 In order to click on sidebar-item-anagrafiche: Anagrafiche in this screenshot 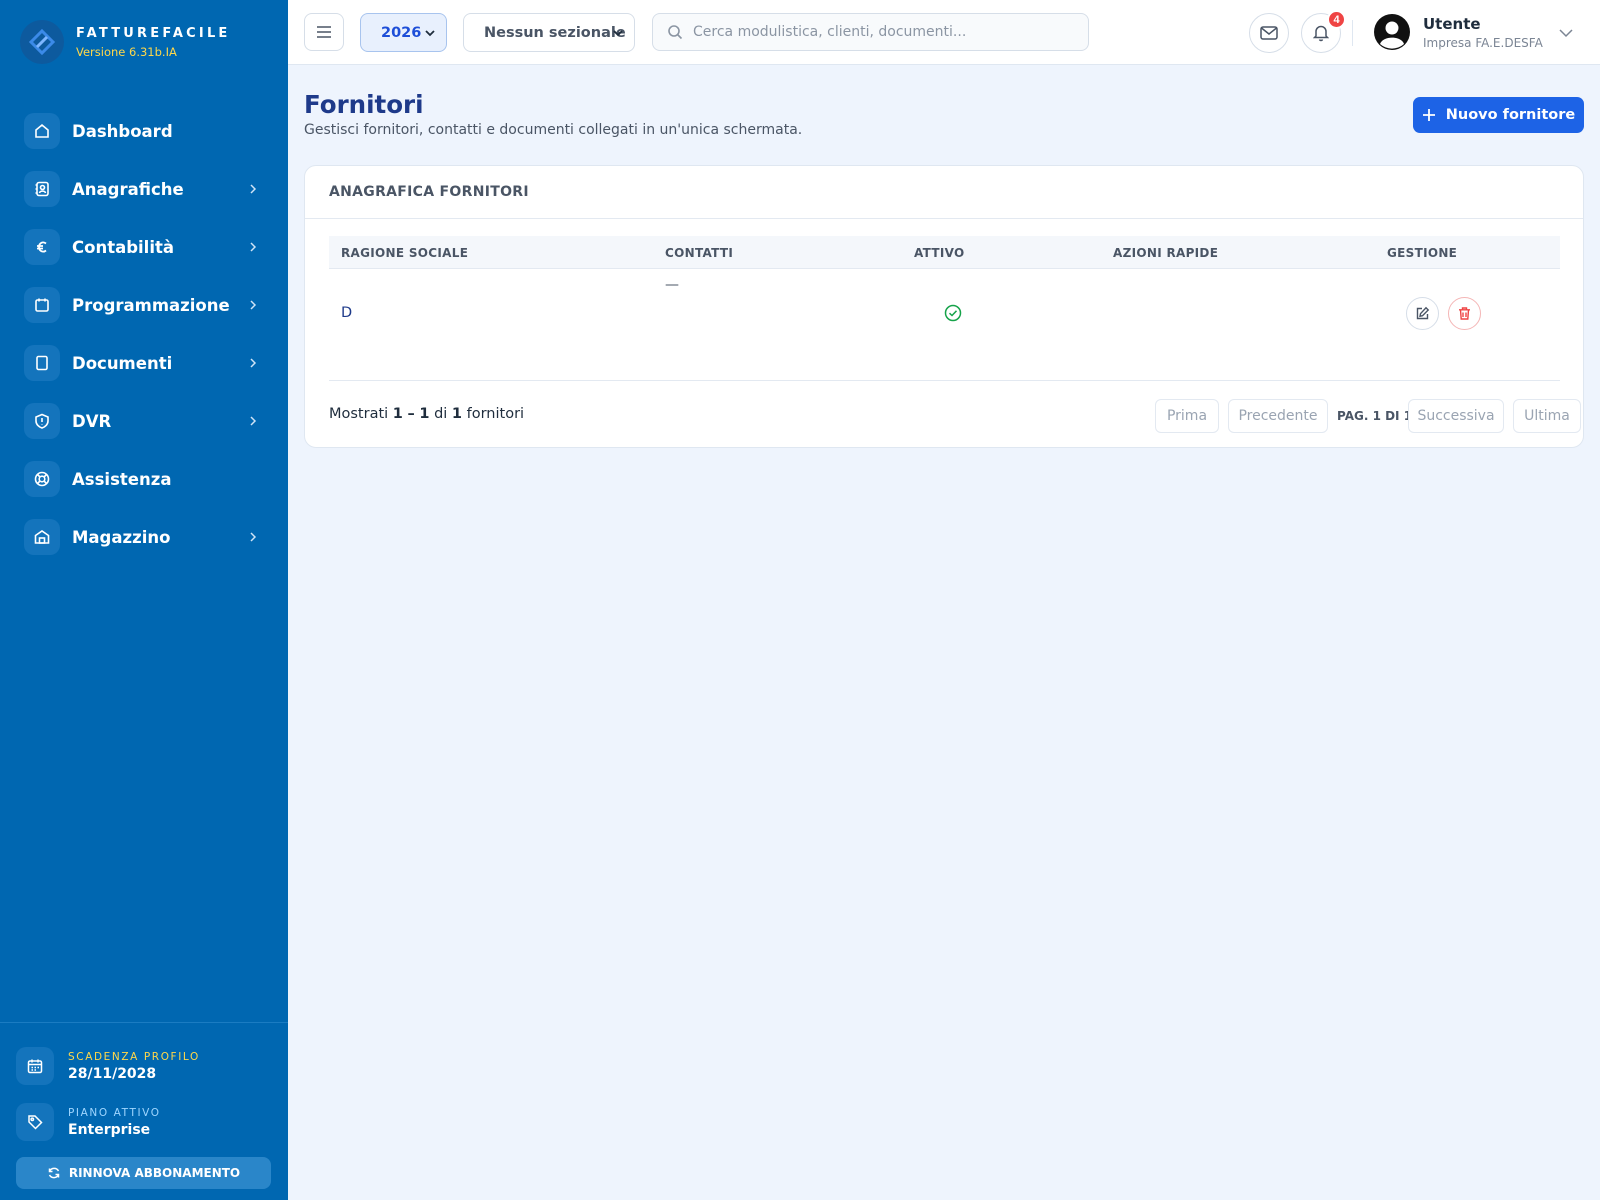, I will do `click(144, 189)`.